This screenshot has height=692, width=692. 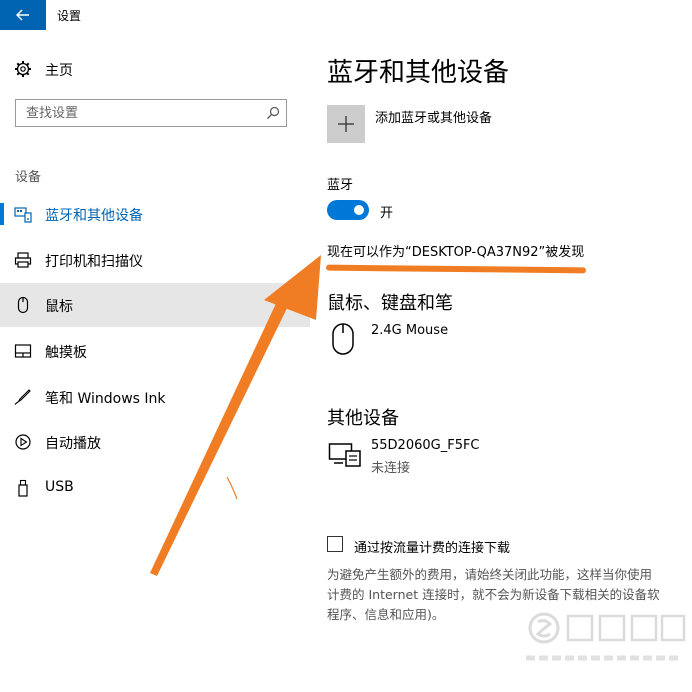 I want to click on sidebar-item-label: USB, so click(x=59, y=487).